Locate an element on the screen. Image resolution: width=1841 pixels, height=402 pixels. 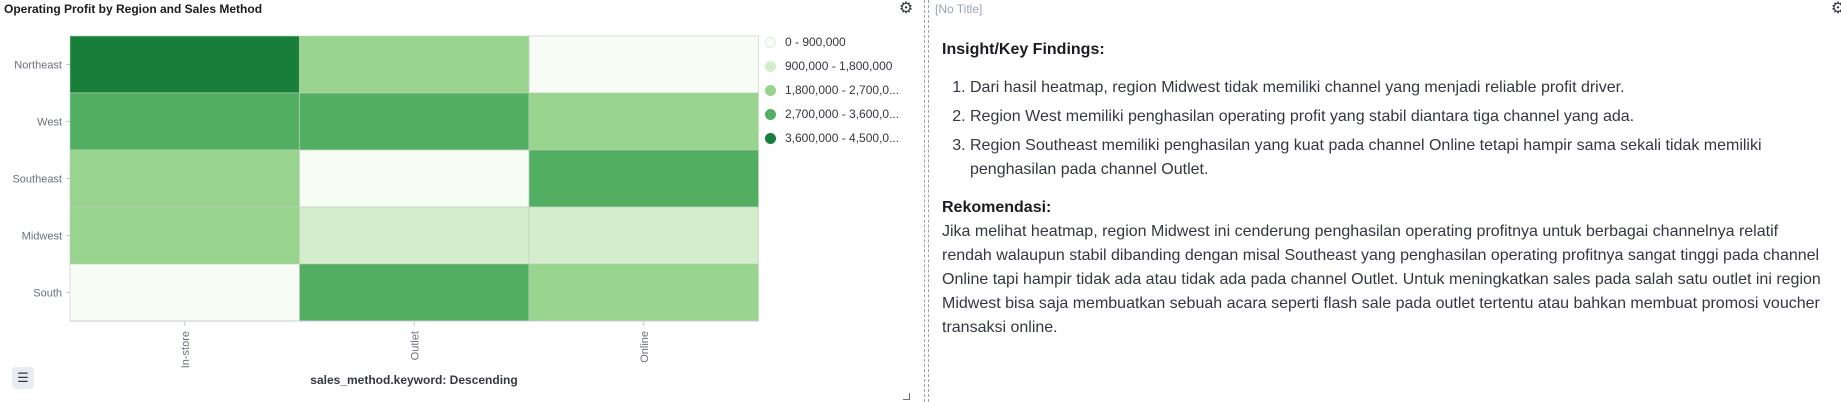
list-icon: ☰ is located at coordinates (23, 378).